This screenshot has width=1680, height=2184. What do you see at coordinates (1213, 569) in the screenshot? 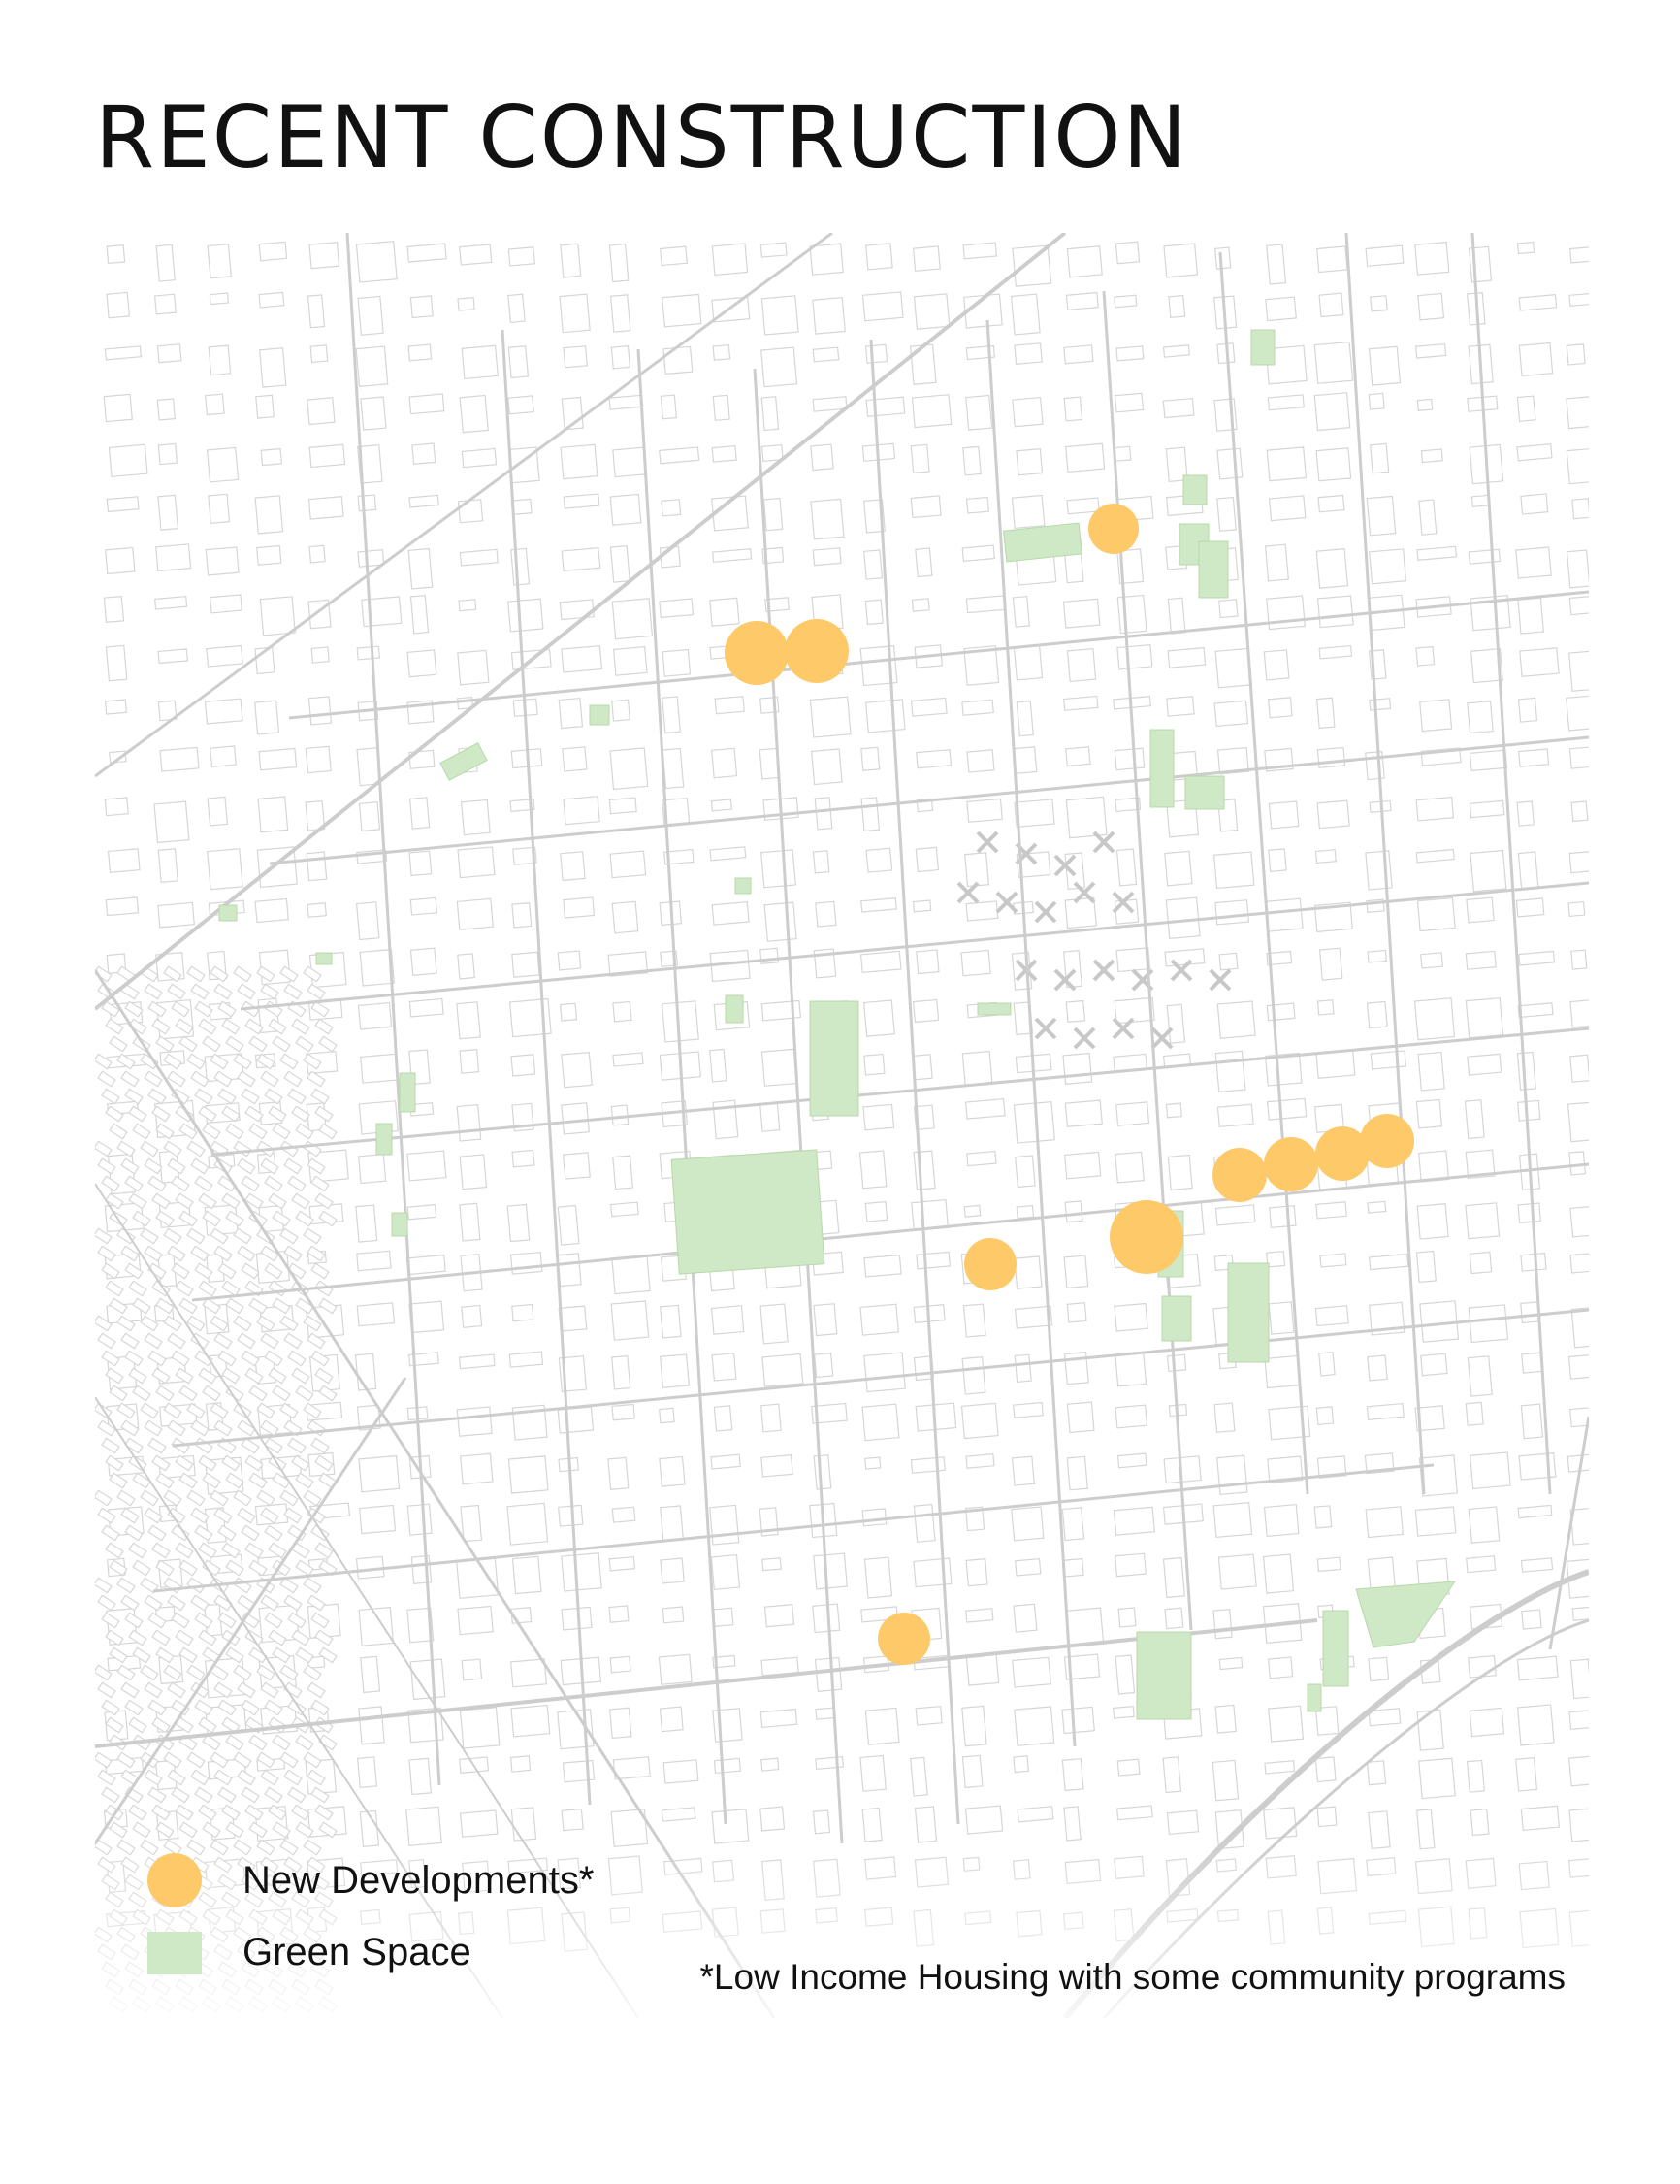
I see `green-space` at bounding box center [1213, 569].